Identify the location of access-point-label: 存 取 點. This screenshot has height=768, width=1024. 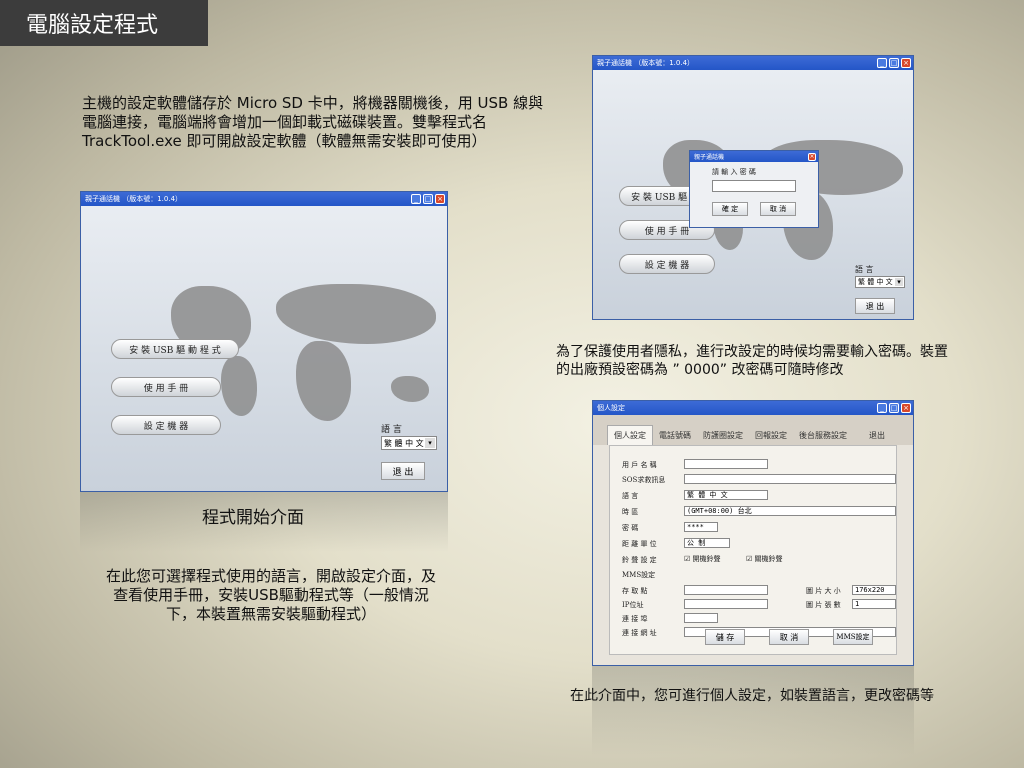
(635, 591).